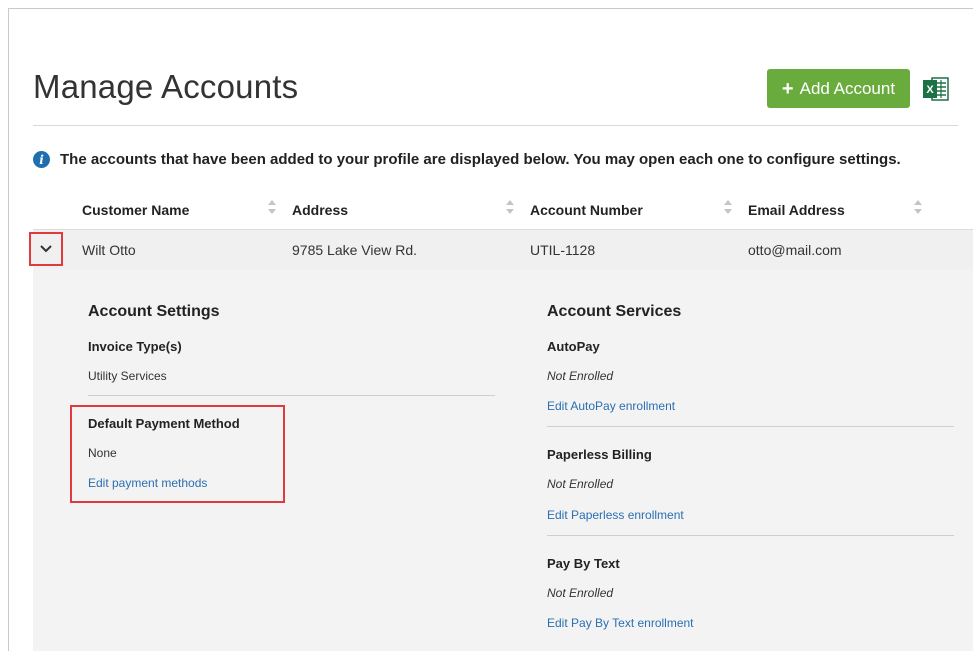  Describe the element at coordinates (291, 395) in the screenshot. I see `settings-divider` at that location.